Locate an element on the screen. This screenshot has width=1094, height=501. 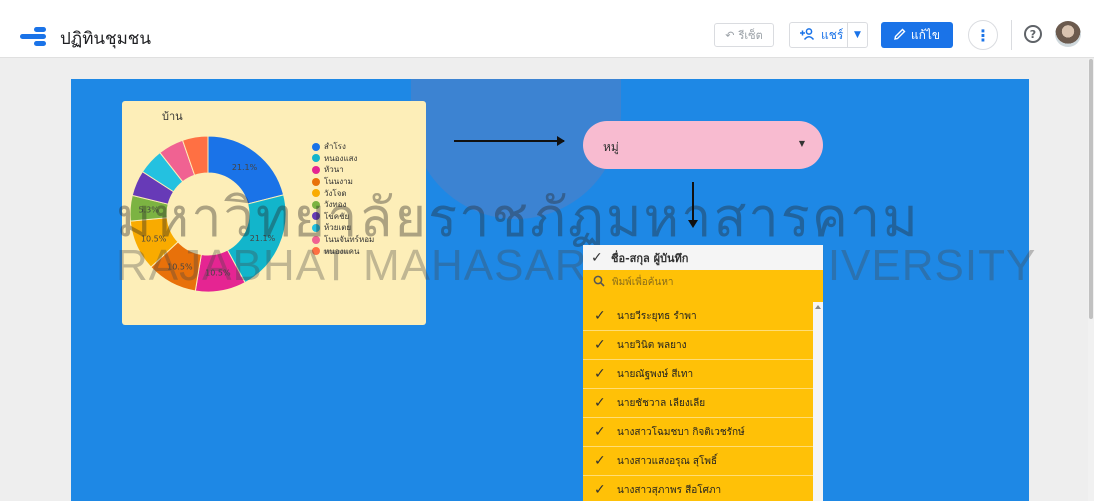
filter-option-label: นางสาวแสงอรุณ สุโพธิ์ is located at coordinates (667, 461).